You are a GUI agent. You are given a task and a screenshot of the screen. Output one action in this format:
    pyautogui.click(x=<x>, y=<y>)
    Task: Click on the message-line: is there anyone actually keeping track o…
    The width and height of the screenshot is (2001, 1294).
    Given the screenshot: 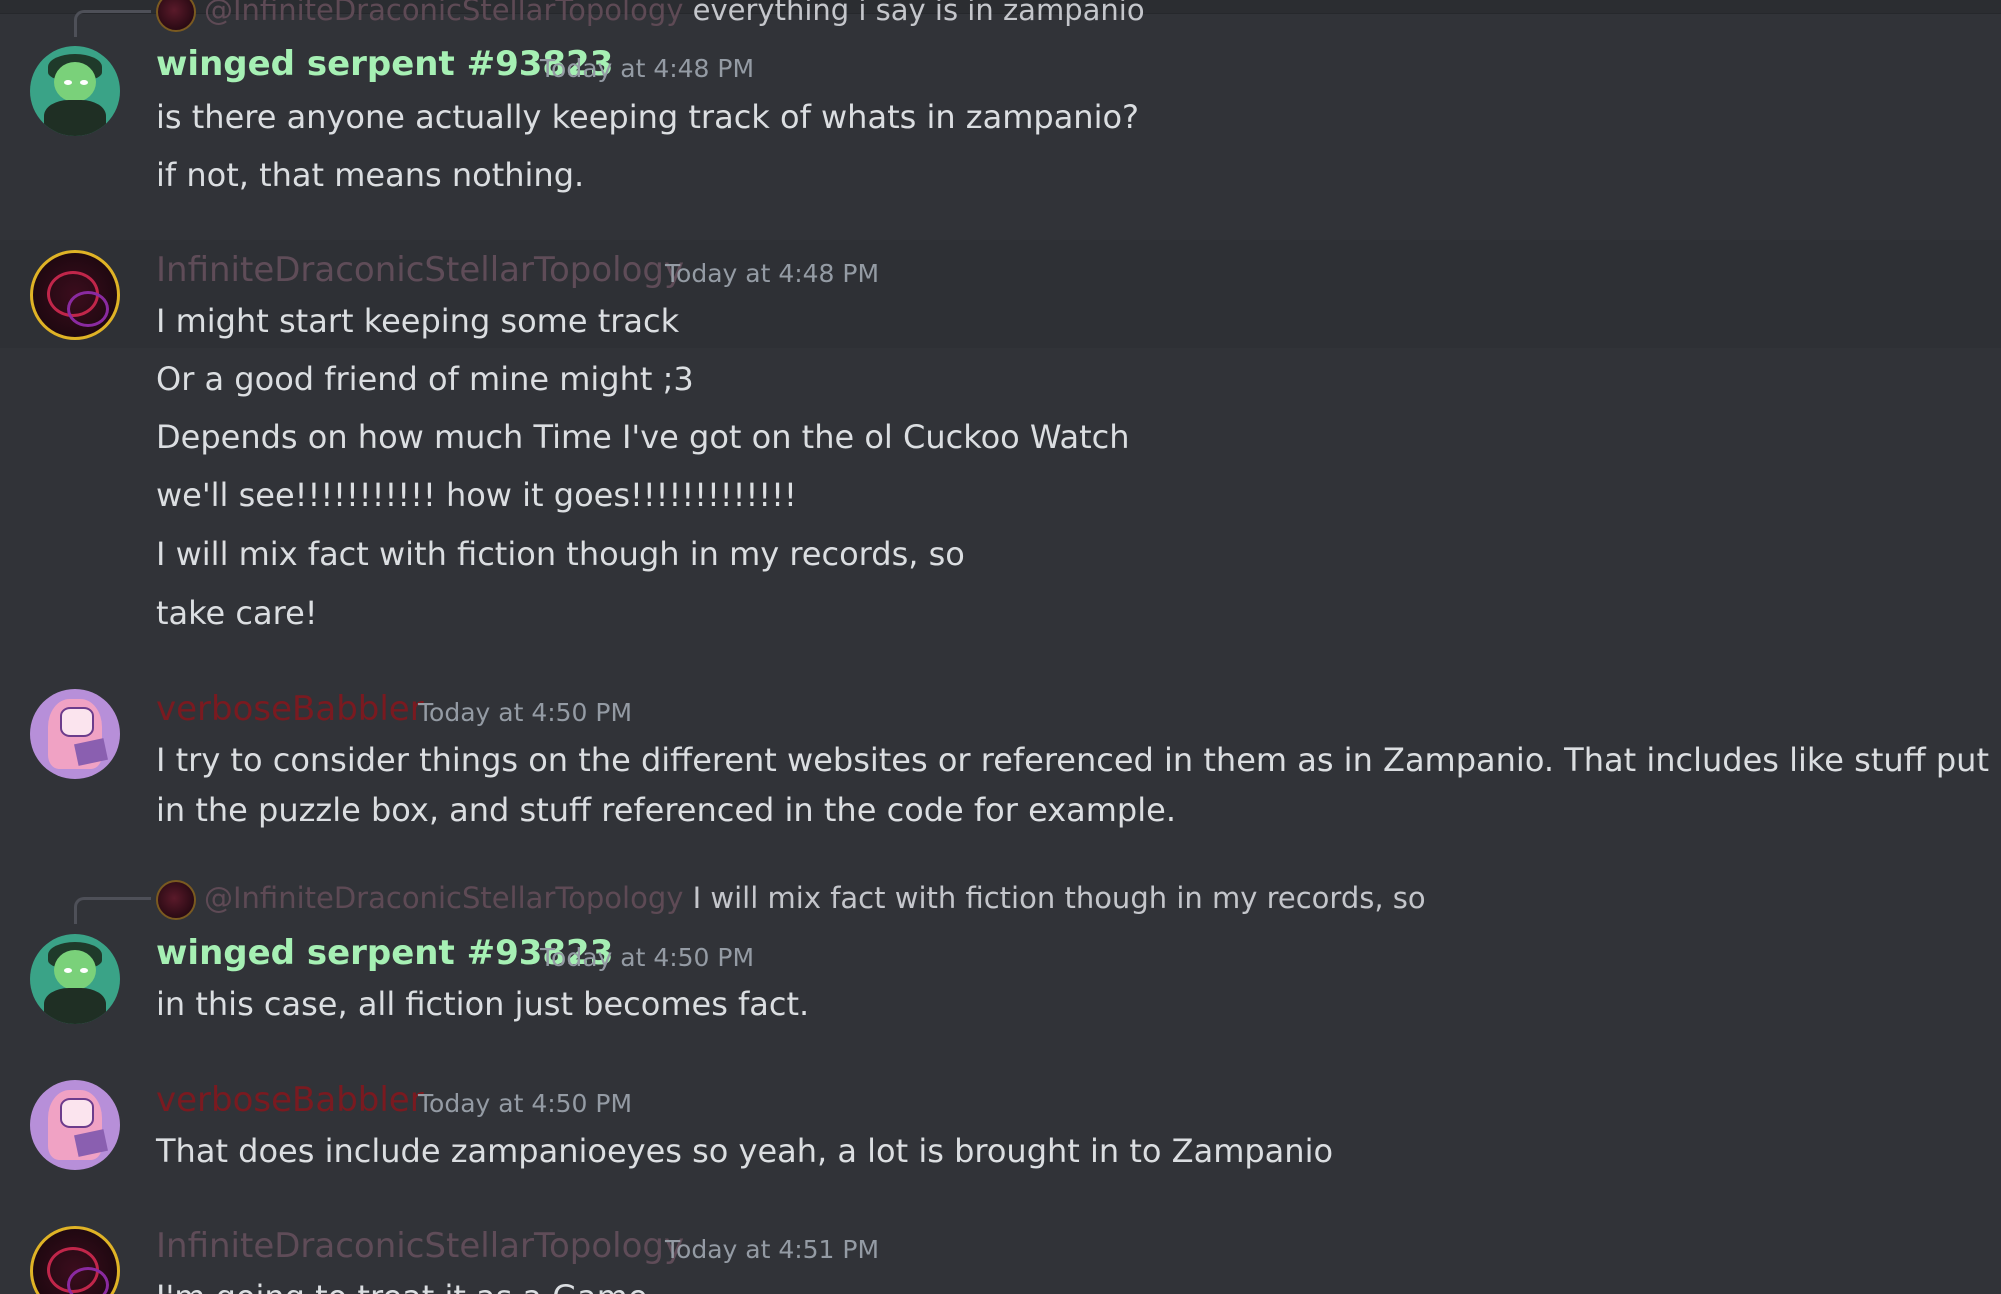 What is the action you would take?
    pyautogui.click(x=648, y=117)
    